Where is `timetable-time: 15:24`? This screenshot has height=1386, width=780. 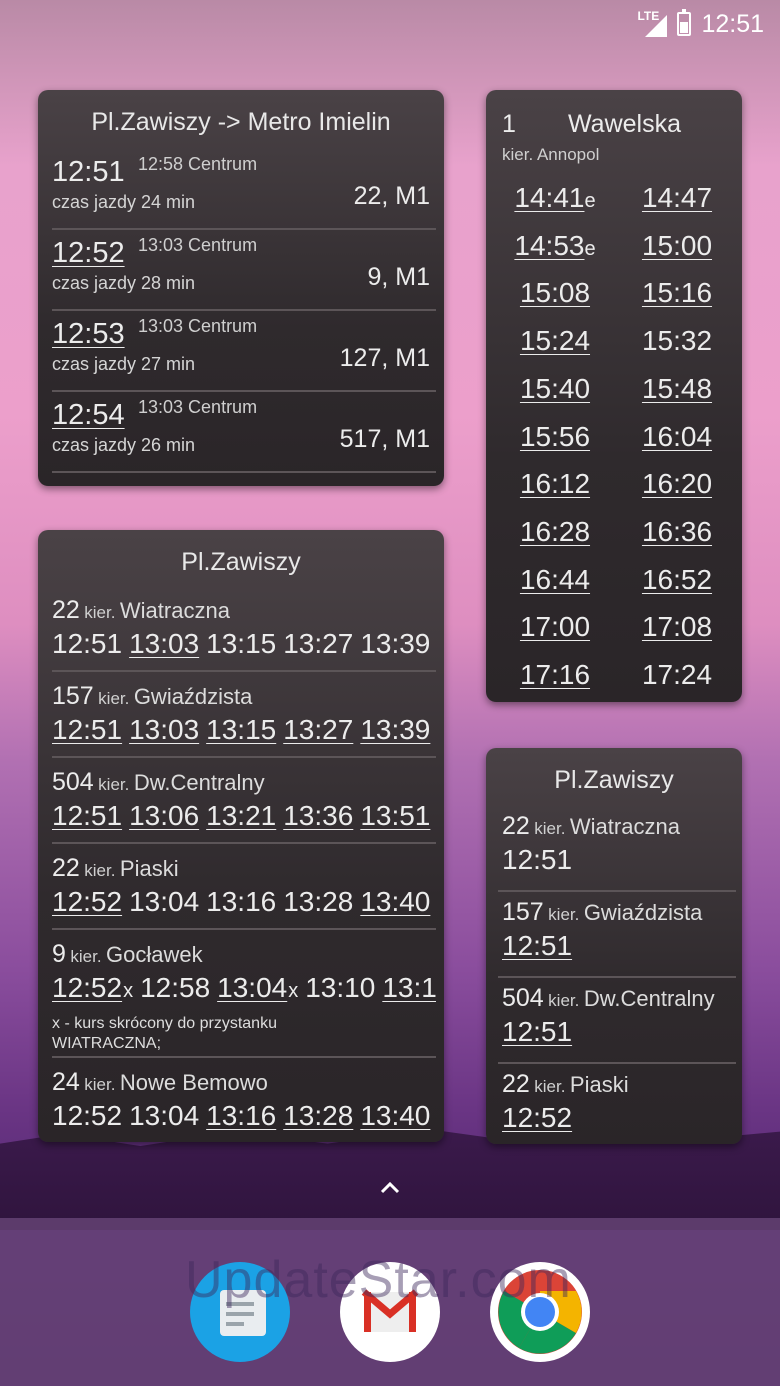 timetable-time: 15:24 is located at coordinates (555, 341).